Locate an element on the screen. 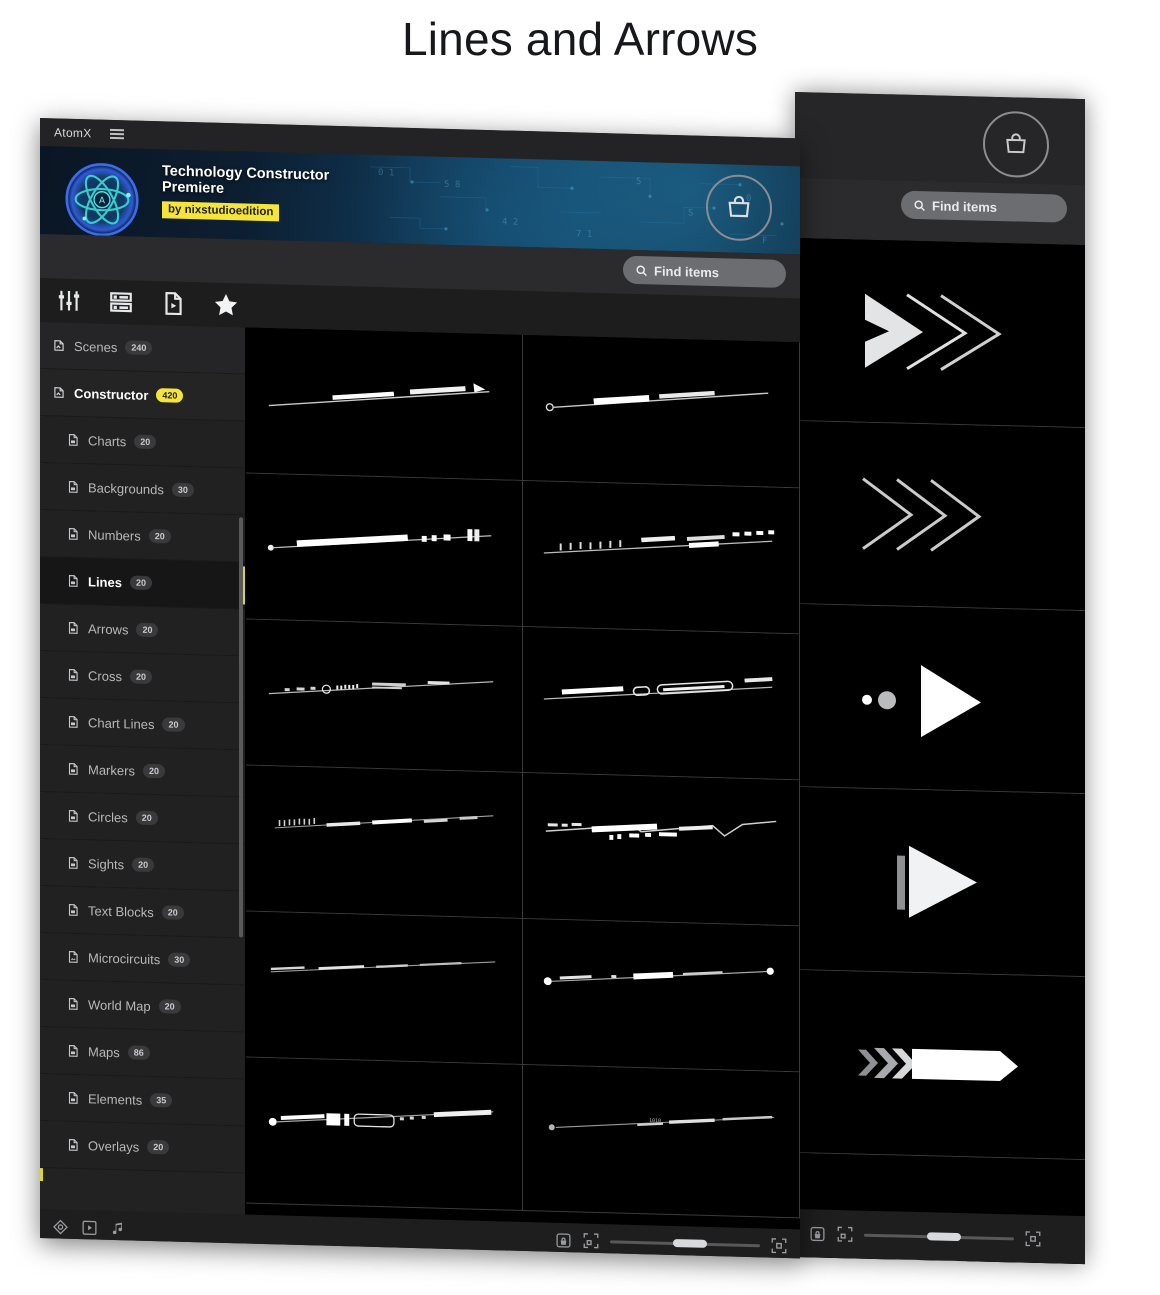 This screenshot has height=1295, width=1160. sidebar-item-label: Sights is located at coordinates (106, 863).